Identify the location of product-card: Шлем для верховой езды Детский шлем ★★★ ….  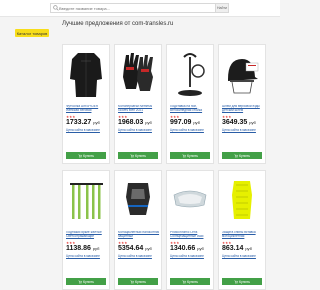
(242, 104).